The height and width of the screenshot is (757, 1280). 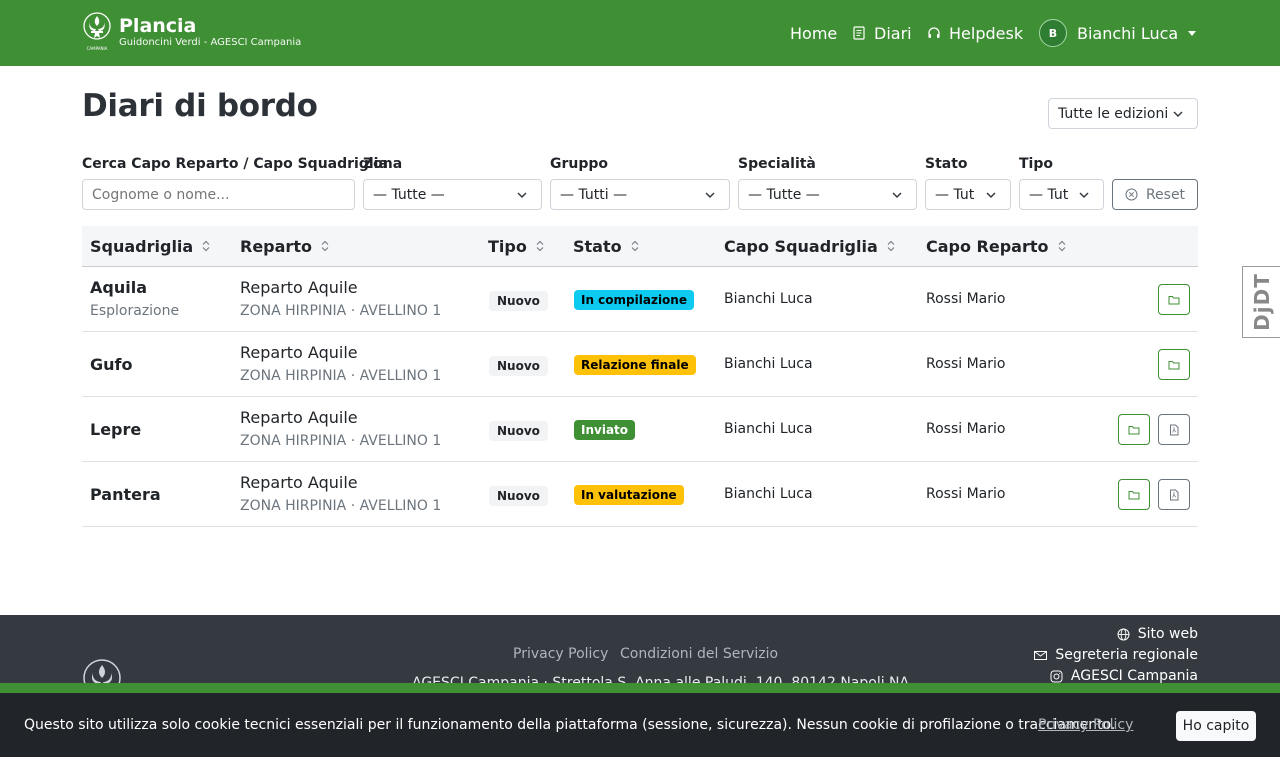 I want to click on edition-select: Tutte le edizioni, so click(x=1123, y=113).